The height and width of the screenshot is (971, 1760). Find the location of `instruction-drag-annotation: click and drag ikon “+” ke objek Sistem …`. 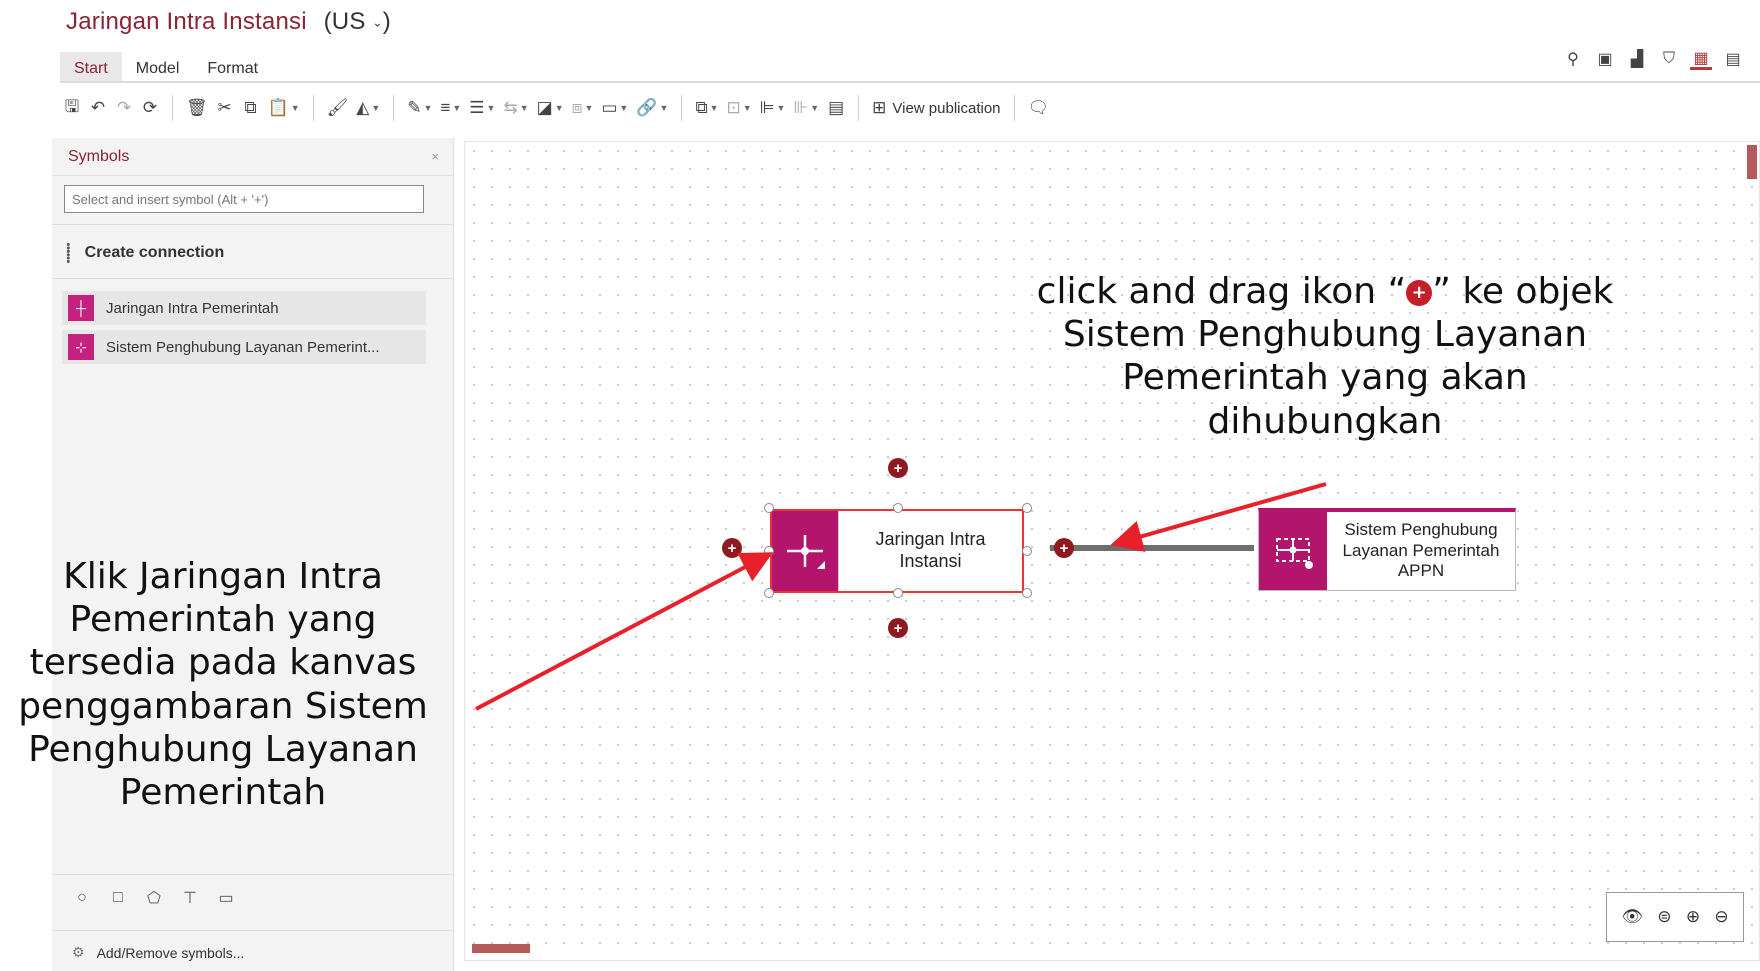

instruction-drag-annotation: click and drag ikon “+” ke objek Sistem … is located at coordinates (1325, 356).